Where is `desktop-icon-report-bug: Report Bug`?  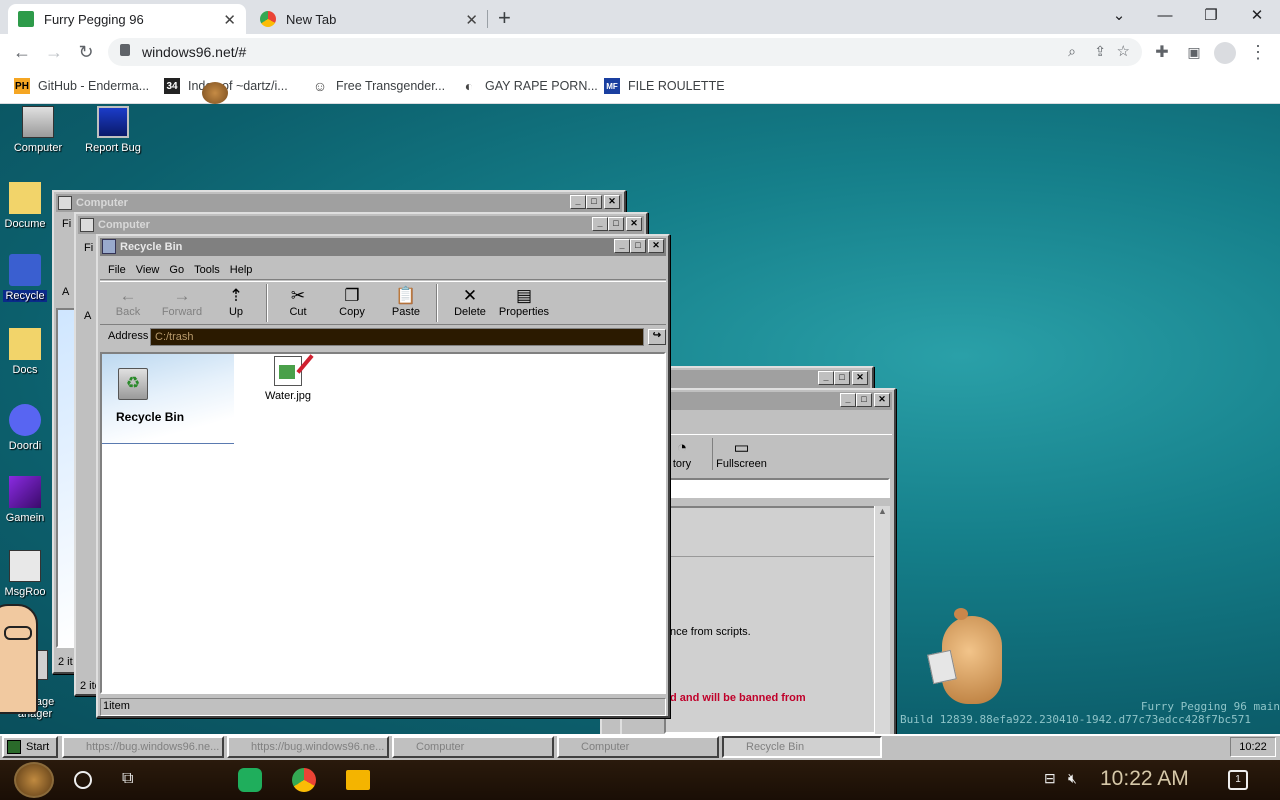 desktop-icon-report-bug: Report Bug is located at coordinates (113, 130).